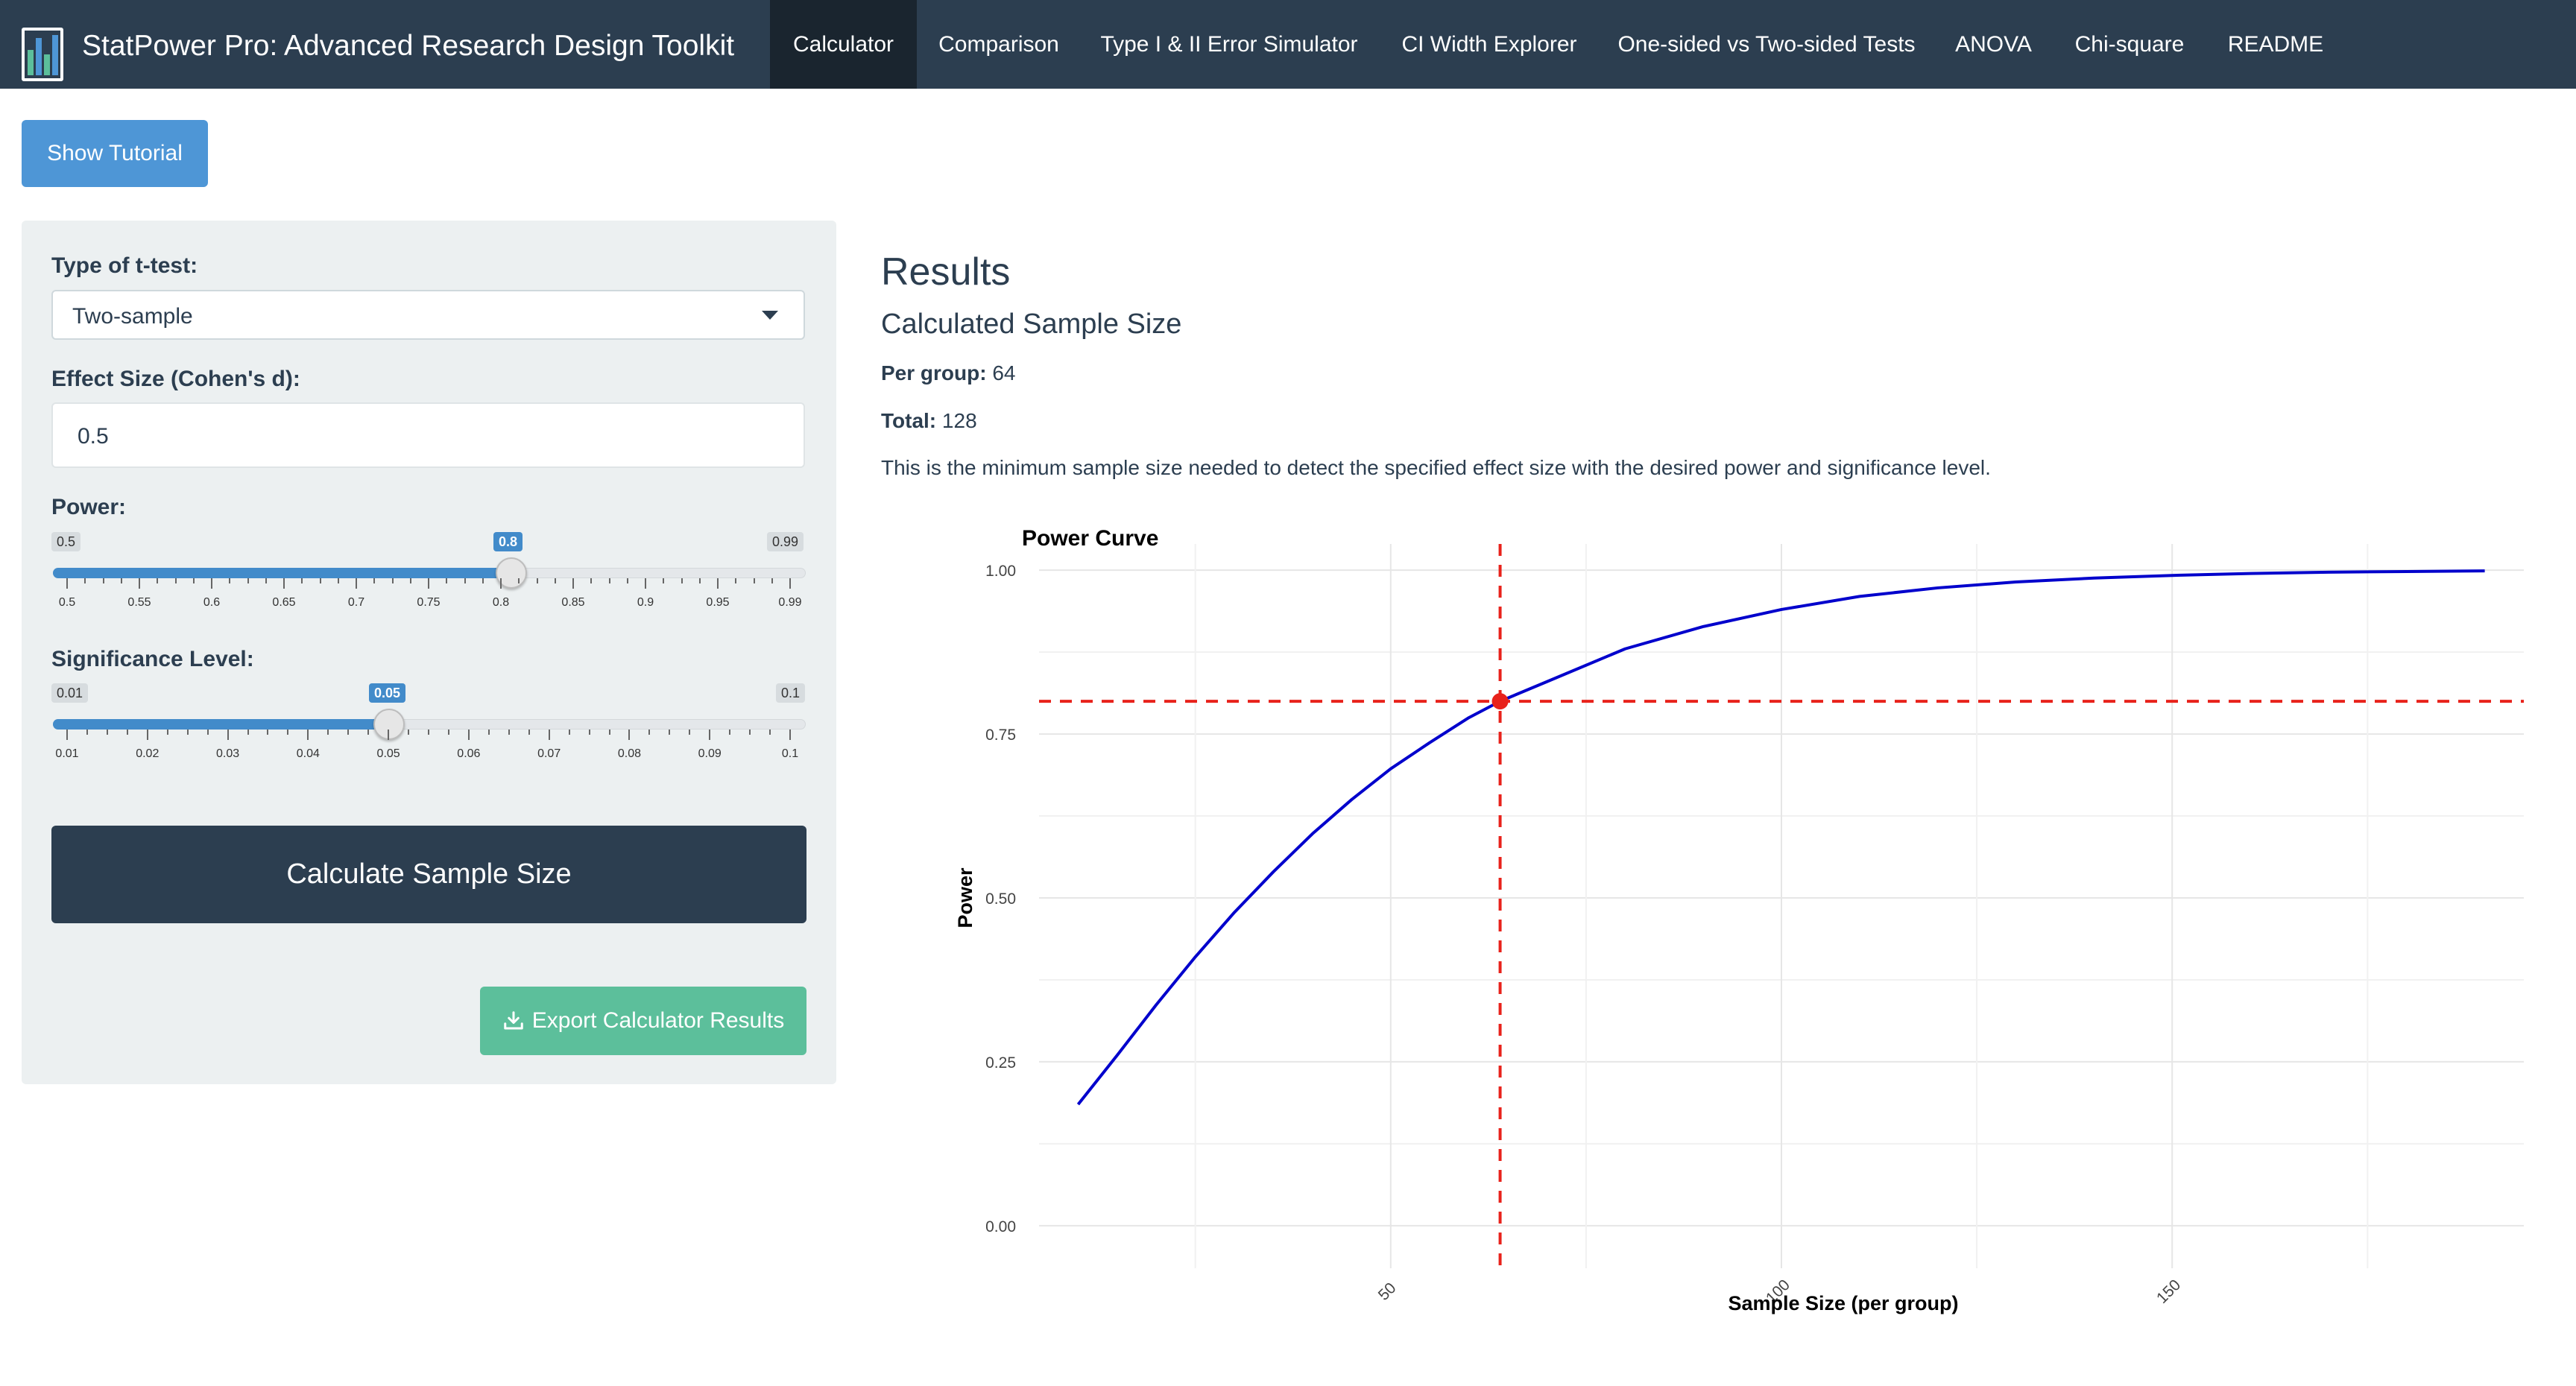 This screenshot has width=2576, height=1386. Describe the element at coordinates (67, 602) in the screenshot. I see `power-tick-label: 0.5` at that location.